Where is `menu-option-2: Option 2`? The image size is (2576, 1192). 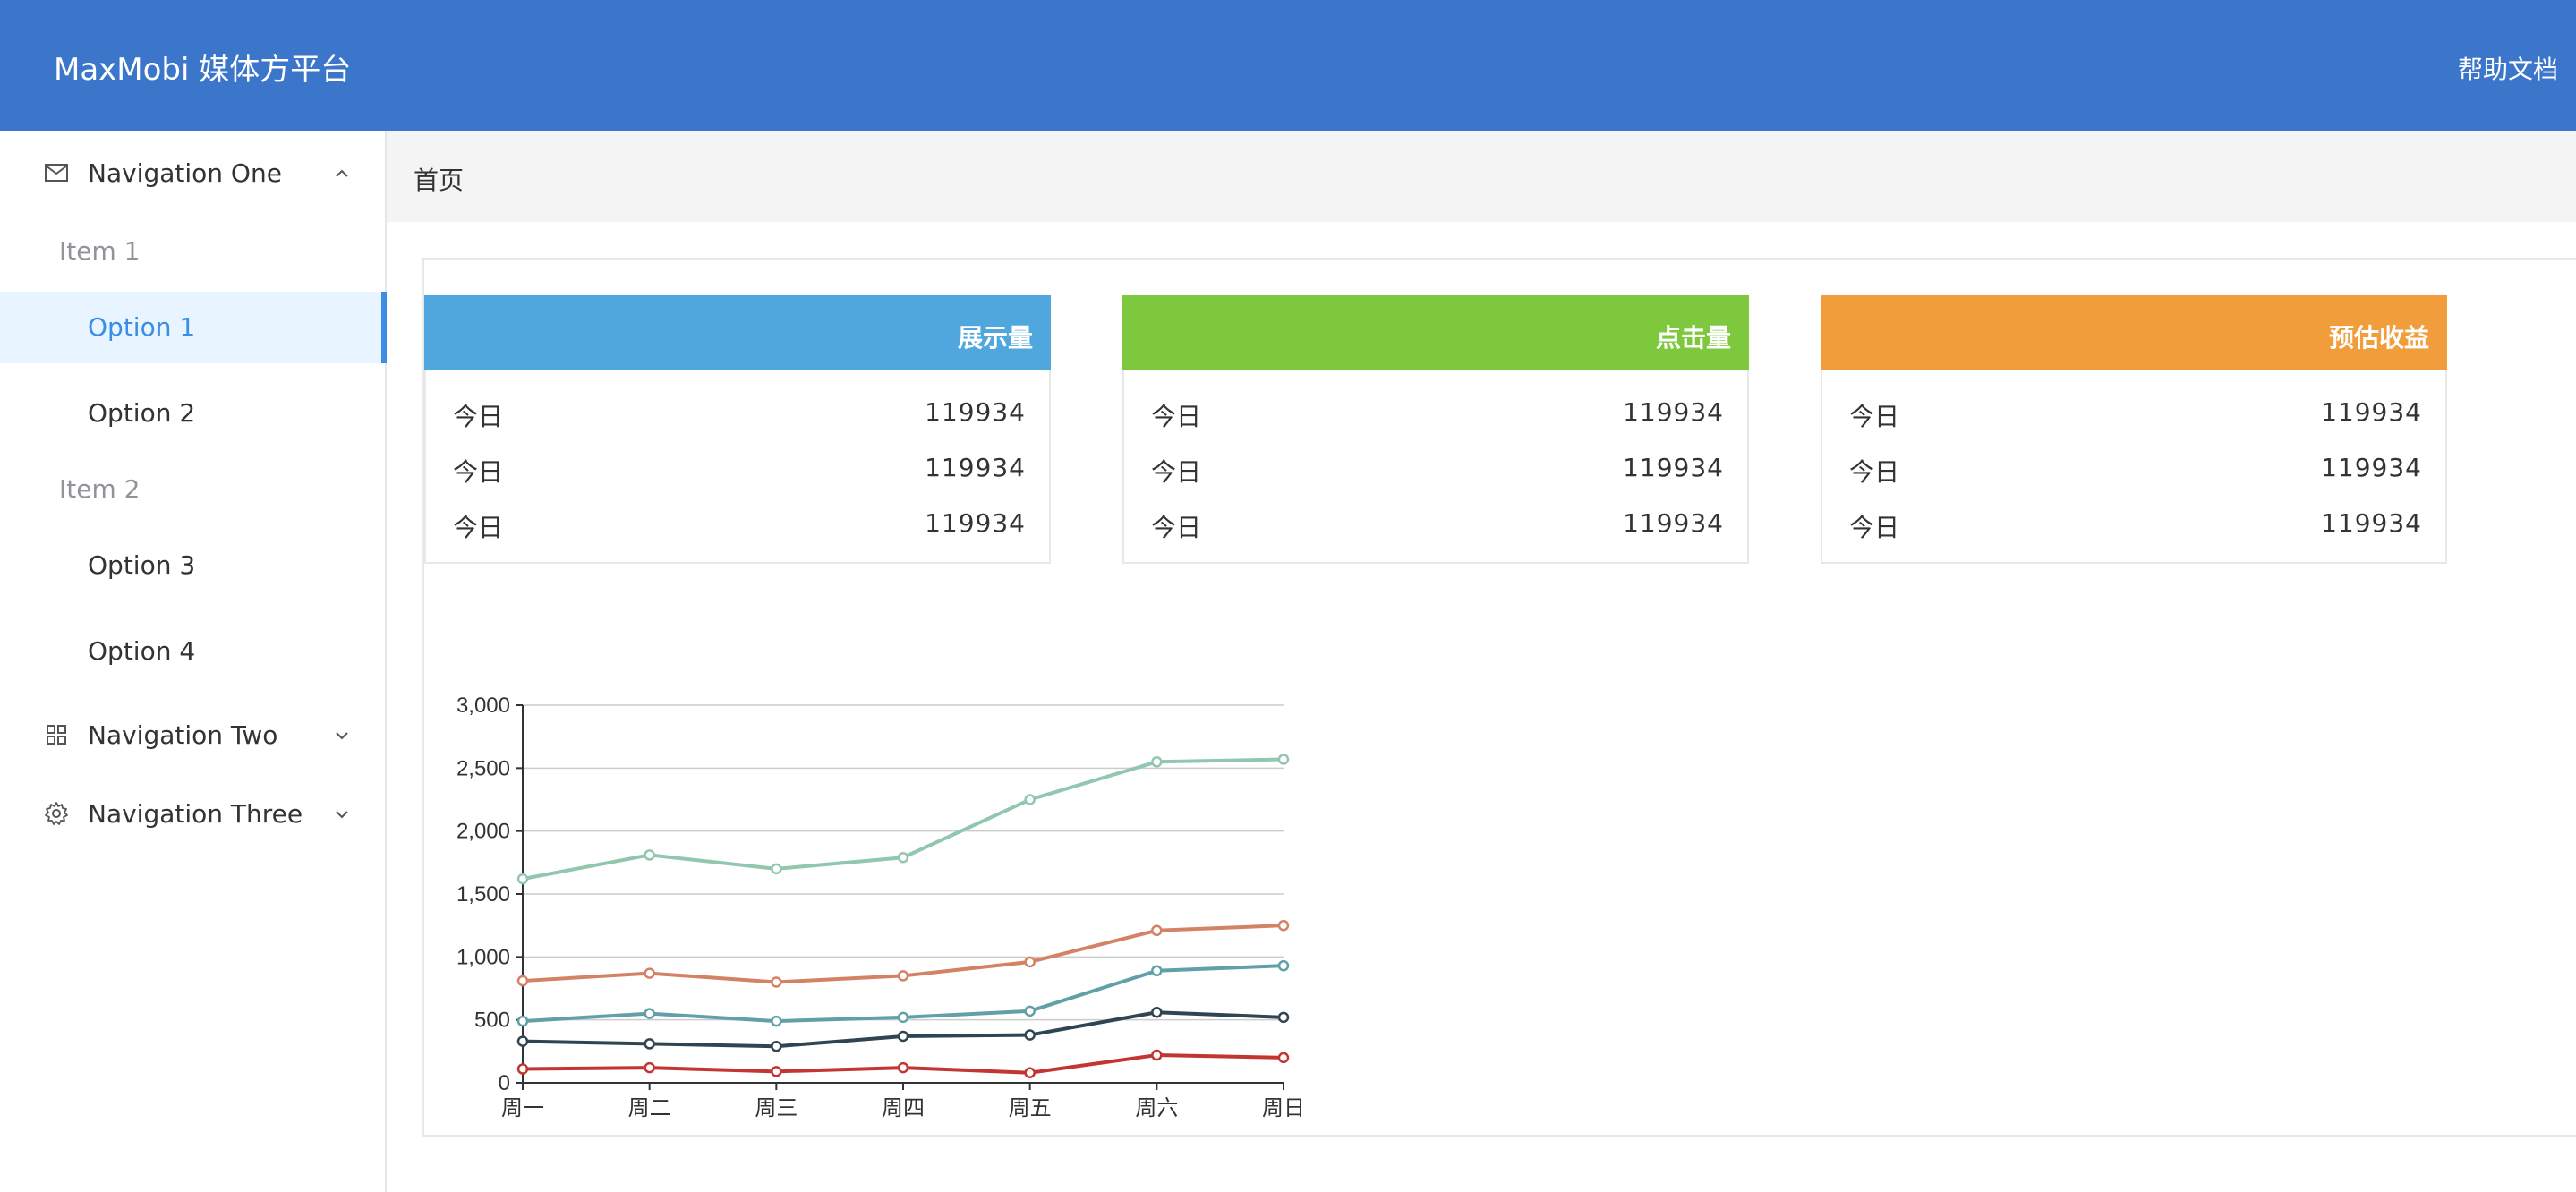
menu-option-2: Option 2 is located at coordinates (192, 413).